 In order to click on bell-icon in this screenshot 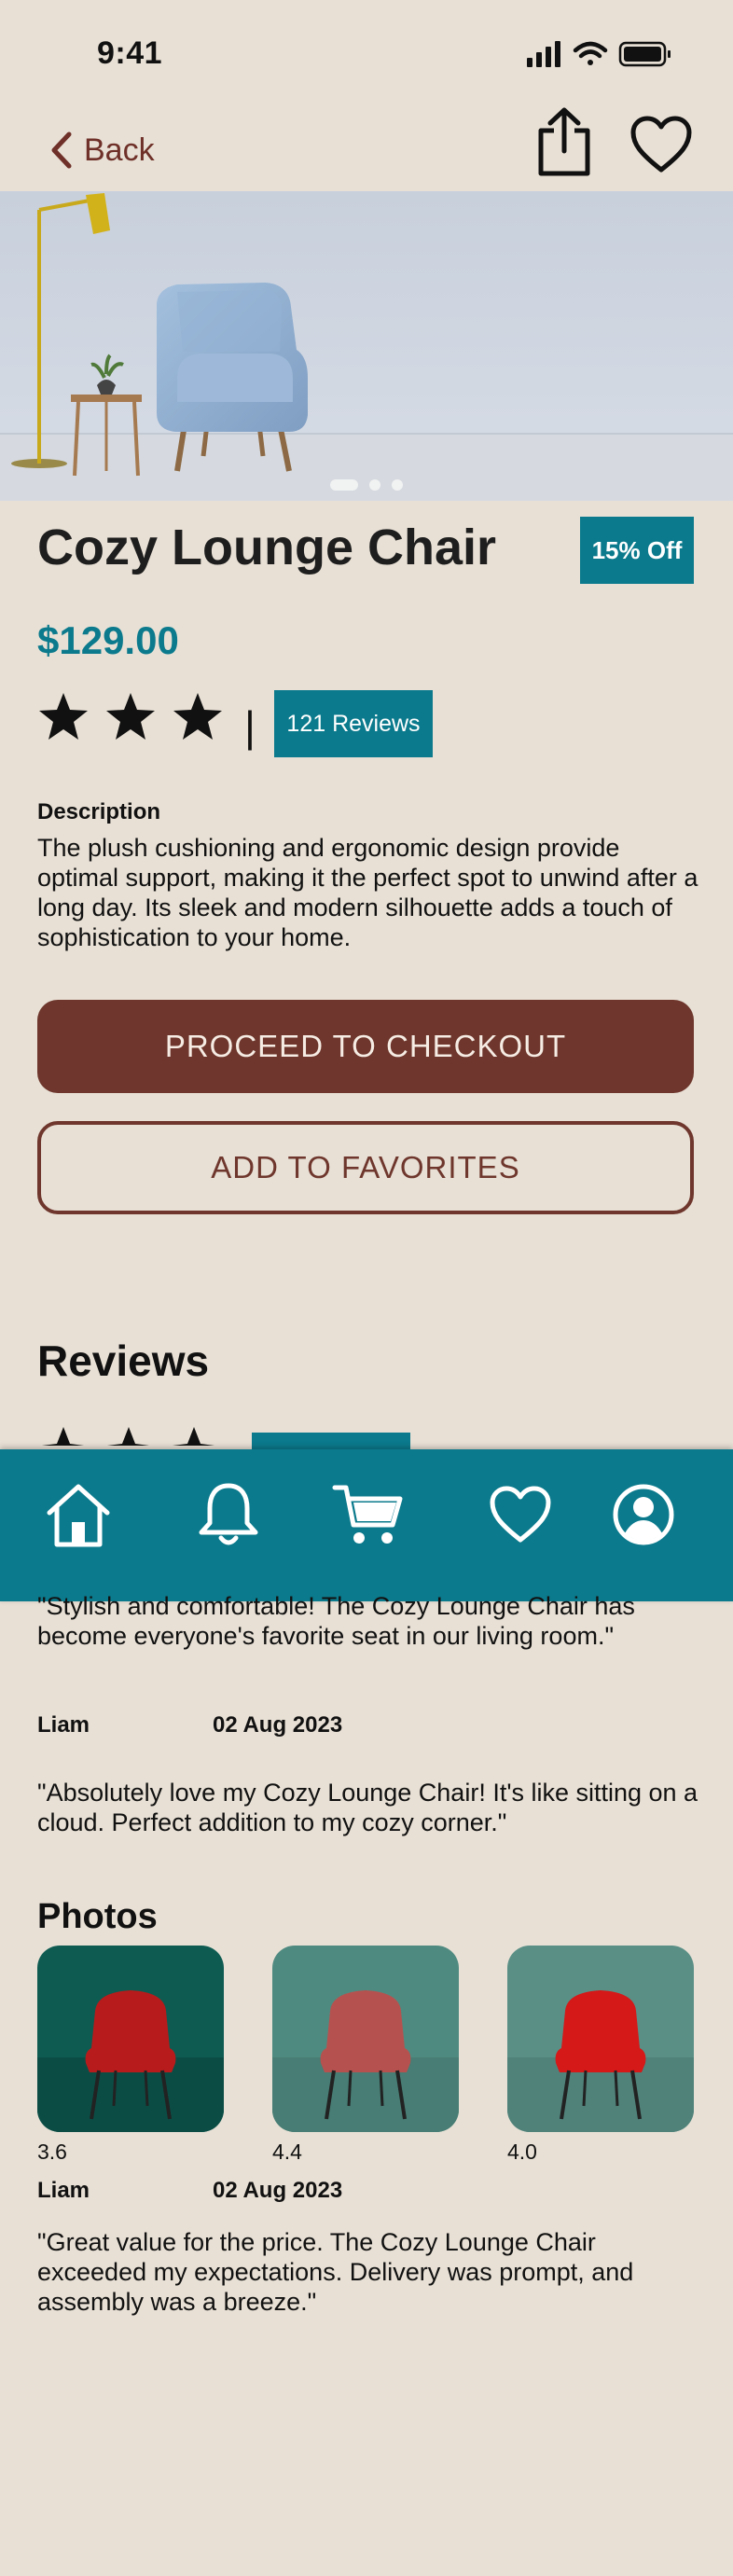, I will do `click(228, 1514)`.